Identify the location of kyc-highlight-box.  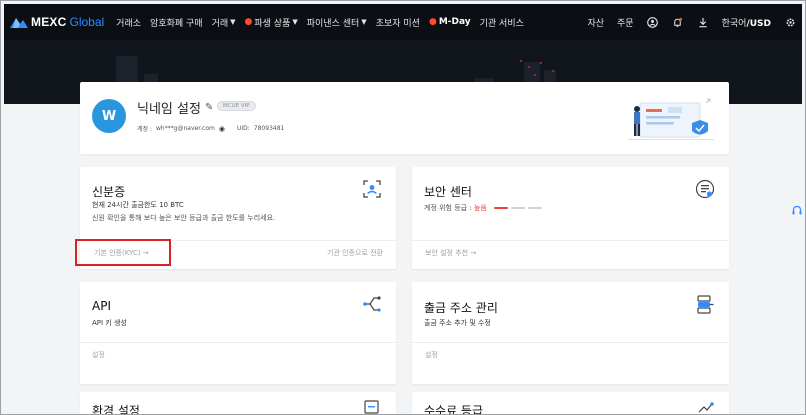
(123, 252).